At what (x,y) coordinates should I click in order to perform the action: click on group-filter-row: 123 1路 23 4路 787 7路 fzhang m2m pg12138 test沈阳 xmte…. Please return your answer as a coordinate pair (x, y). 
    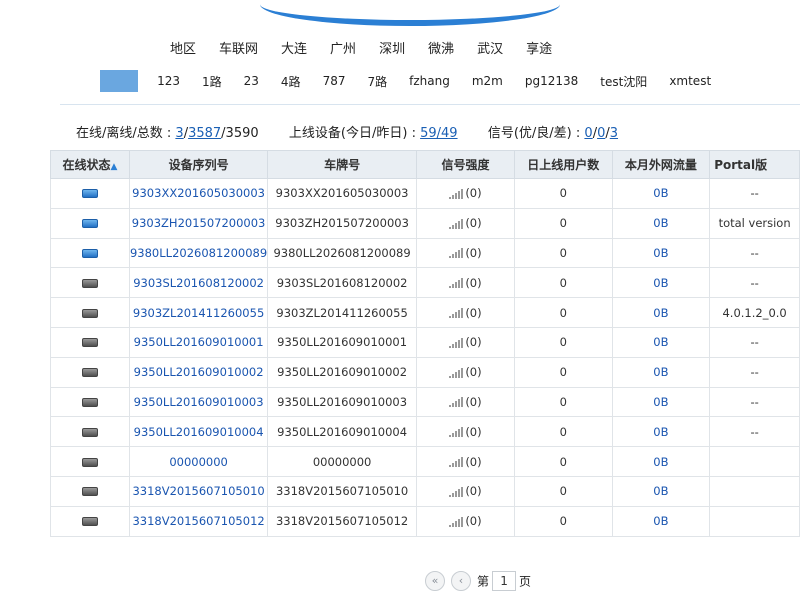
    Looking at the image, I should click on (366, 81).